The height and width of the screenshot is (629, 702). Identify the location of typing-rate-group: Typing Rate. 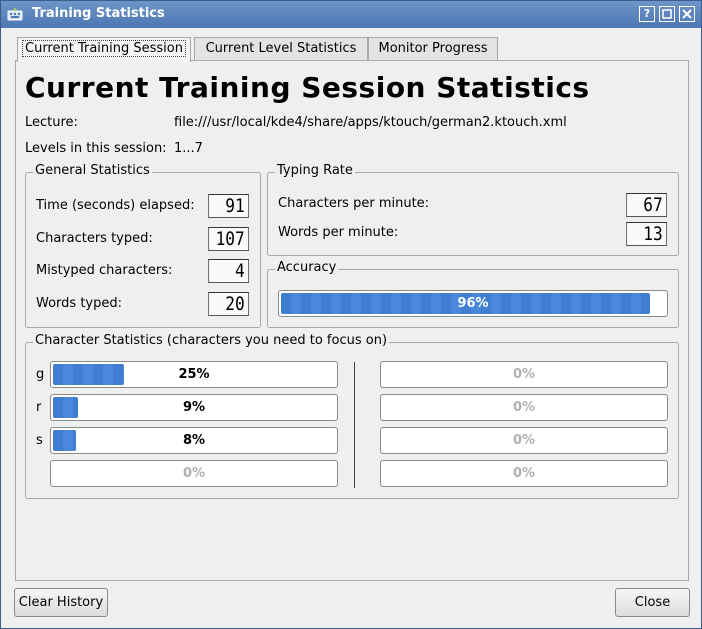
(473, 209).